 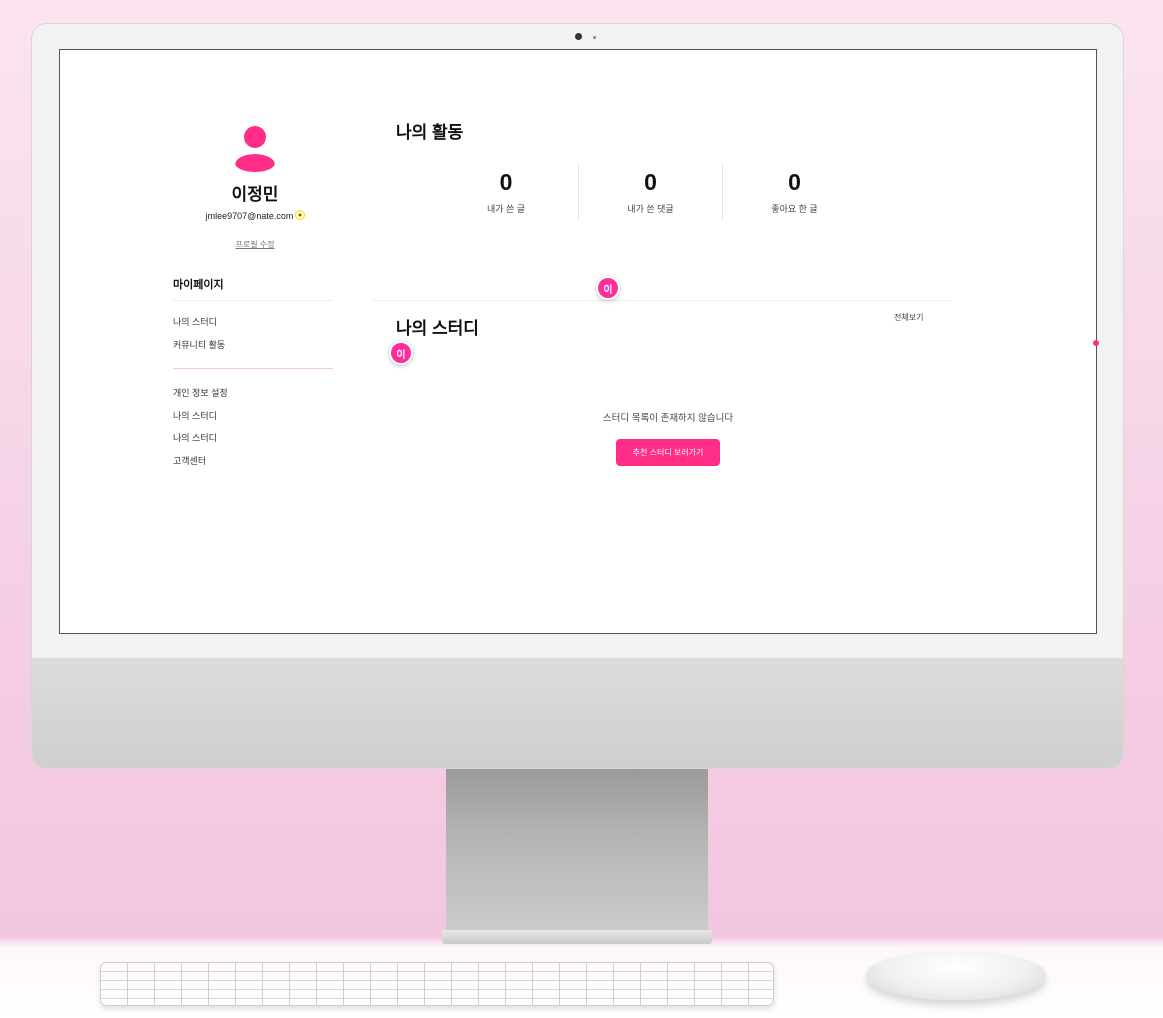 What do you see at coordinates (577, 854) in the screenshot?
I see `monitor-stand` at bounding box center [577, 854].